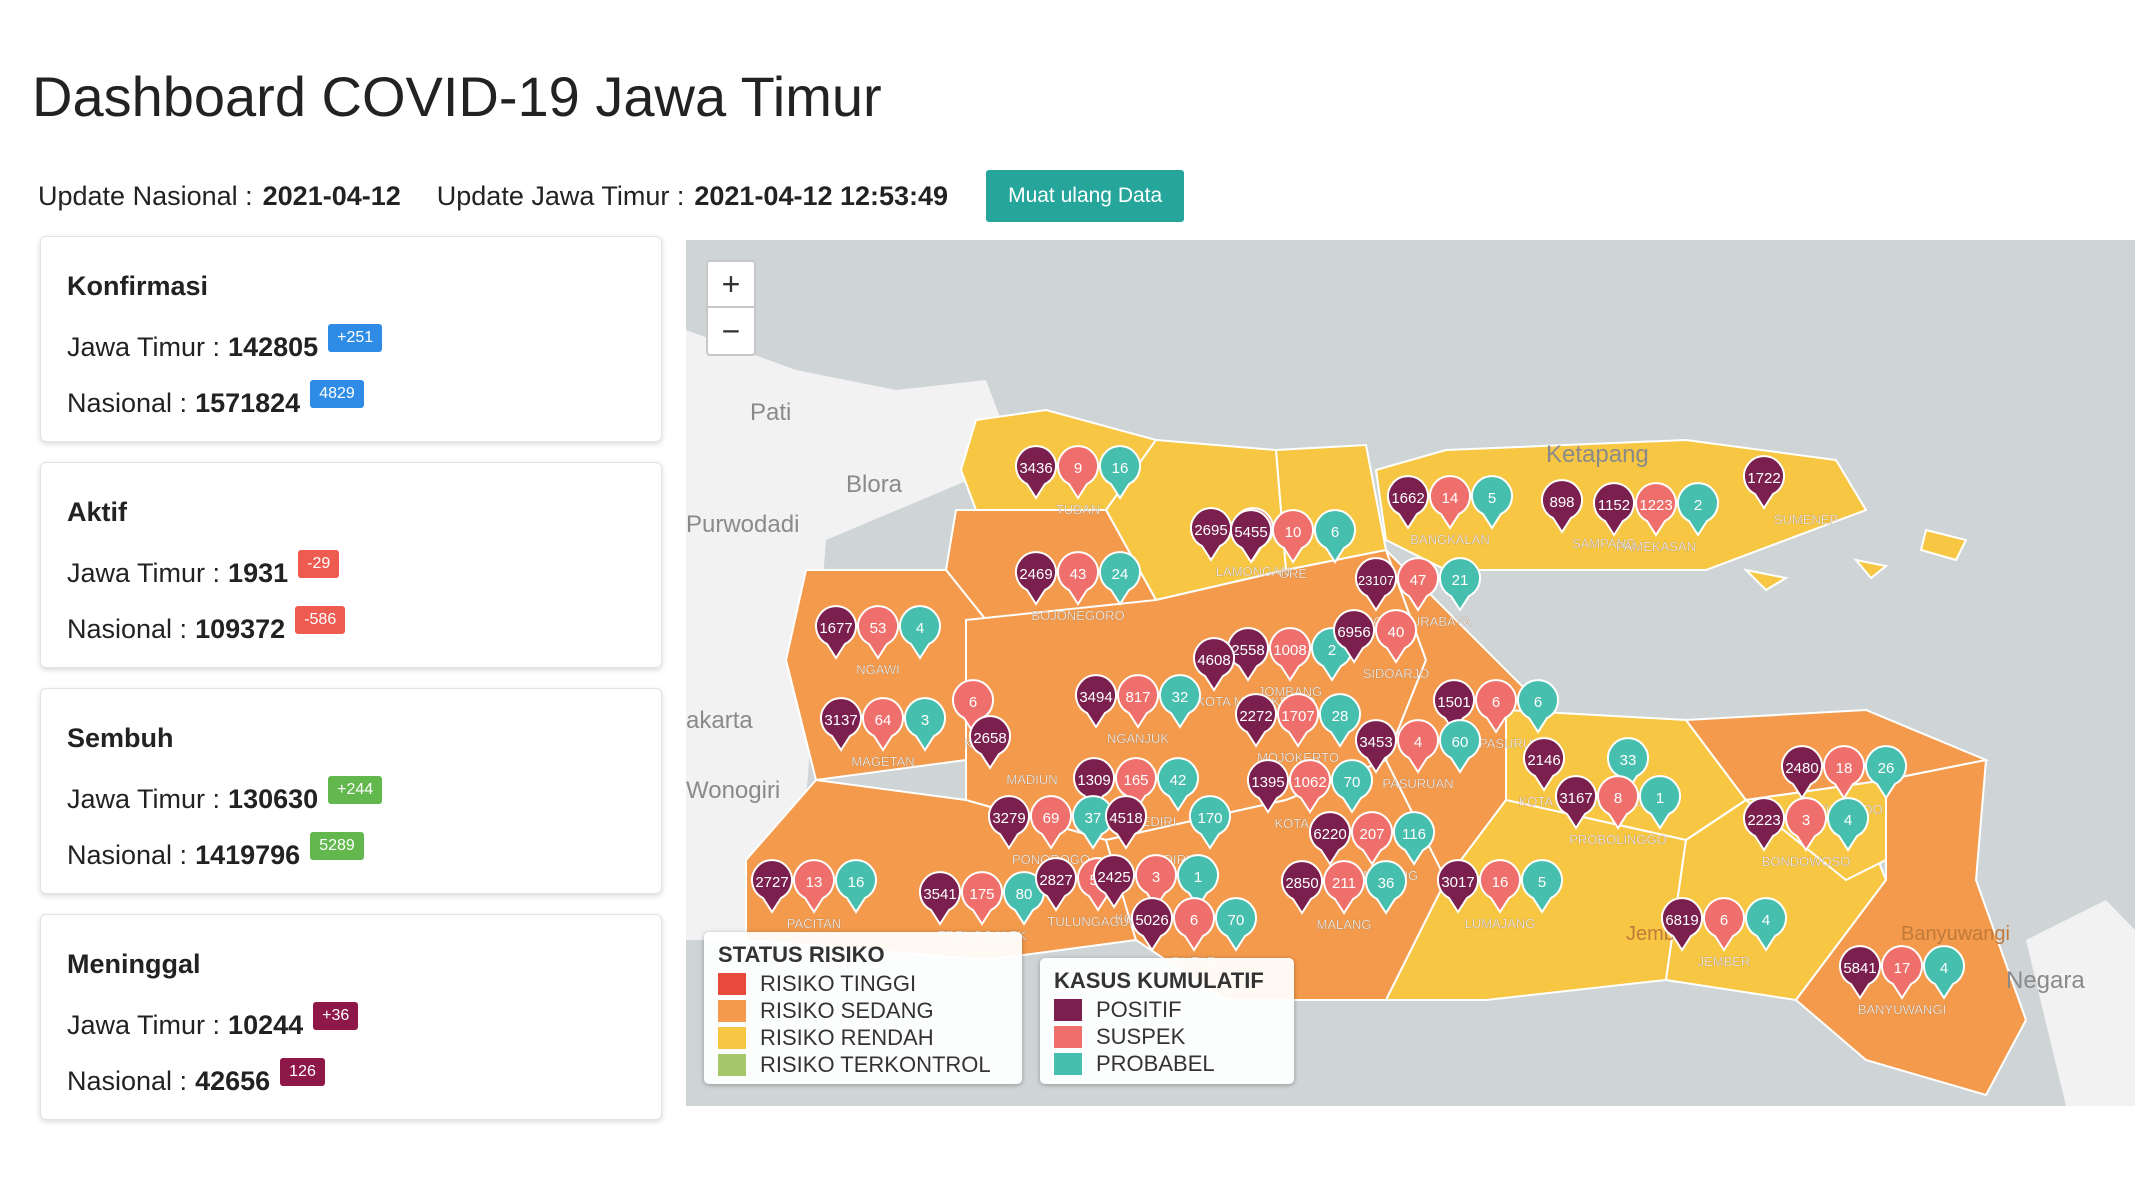  What do you see at coordinates (351, 627) in the screenshot?
I see `nasional-row: Nasional : 109372 -586` at bounding box center [351, 627].